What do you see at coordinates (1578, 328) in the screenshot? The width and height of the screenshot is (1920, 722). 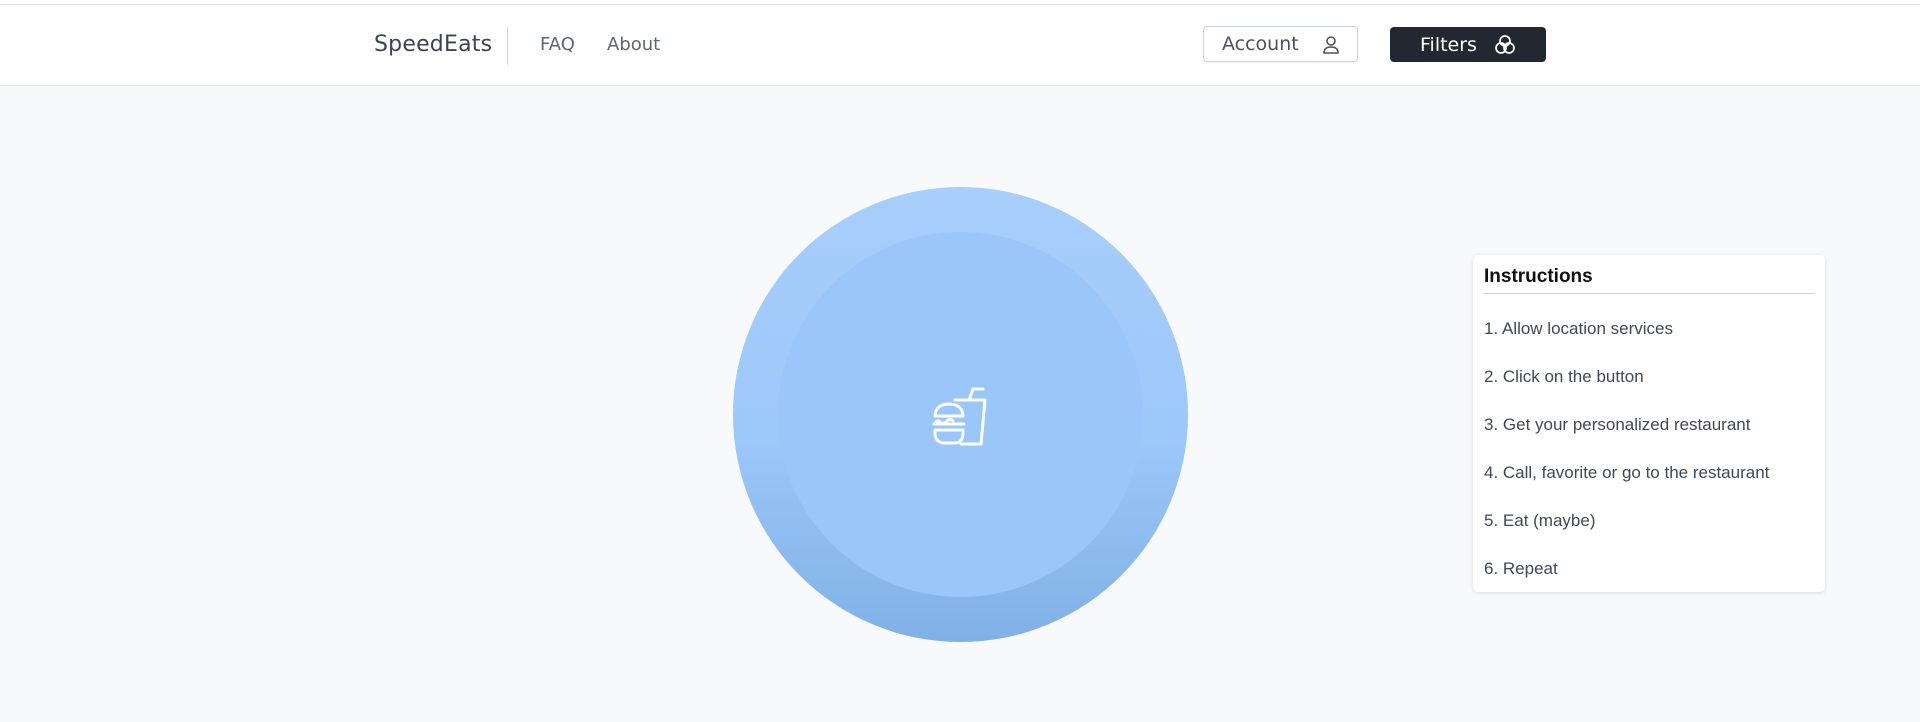 I see `instruction-step: 1. Allow location services` at bounding box center [1578, 328].